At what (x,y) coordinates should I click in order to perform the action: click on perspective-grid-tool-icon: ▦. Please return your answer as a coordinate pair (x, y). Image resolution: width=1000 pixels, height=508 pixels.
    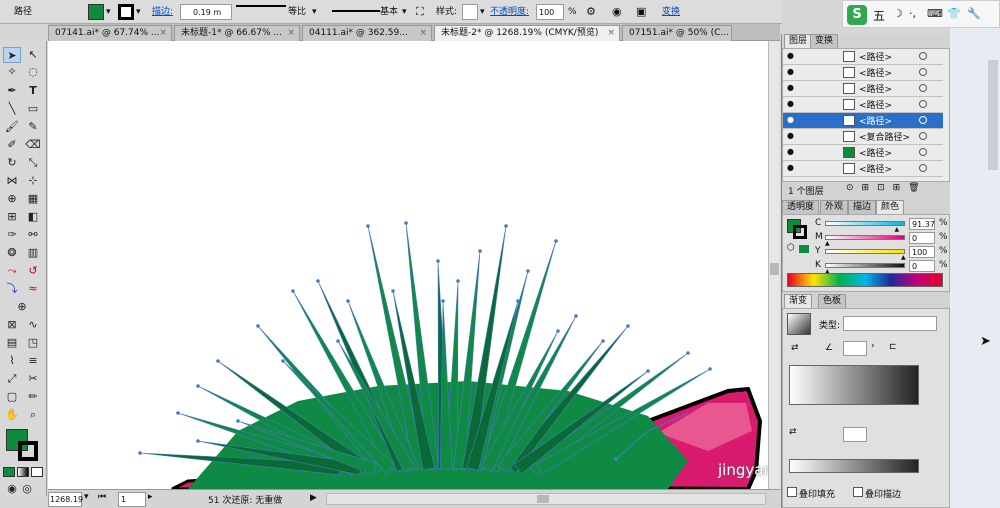
    Looking at the image, I should click on (33, 199).